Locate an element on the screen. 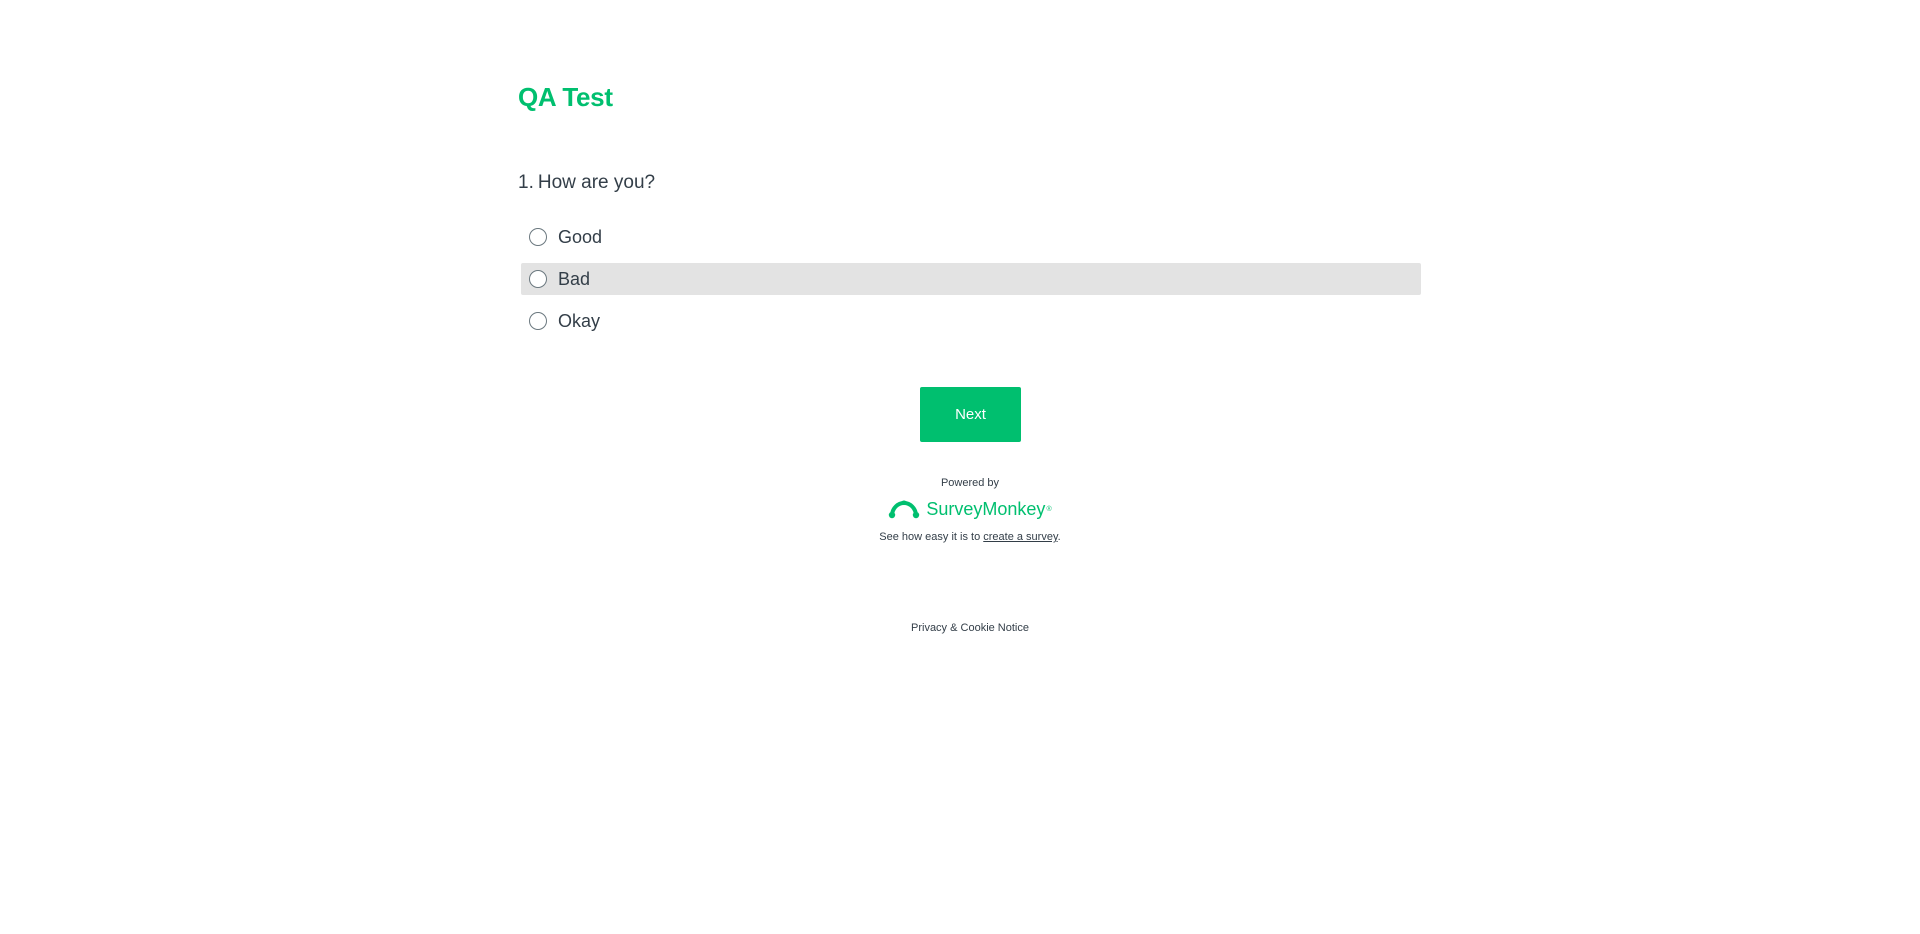  choice-label: Okay is located at coordinates (579, 320).